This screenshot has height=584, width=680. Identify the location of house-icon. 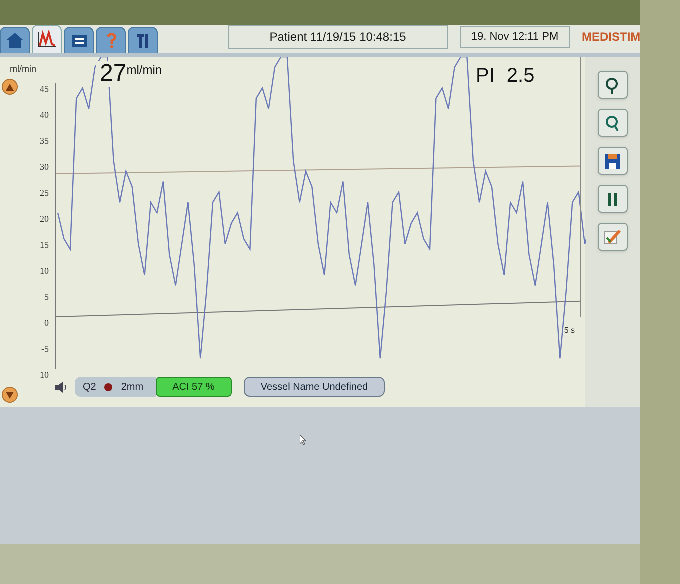
(15, 40).